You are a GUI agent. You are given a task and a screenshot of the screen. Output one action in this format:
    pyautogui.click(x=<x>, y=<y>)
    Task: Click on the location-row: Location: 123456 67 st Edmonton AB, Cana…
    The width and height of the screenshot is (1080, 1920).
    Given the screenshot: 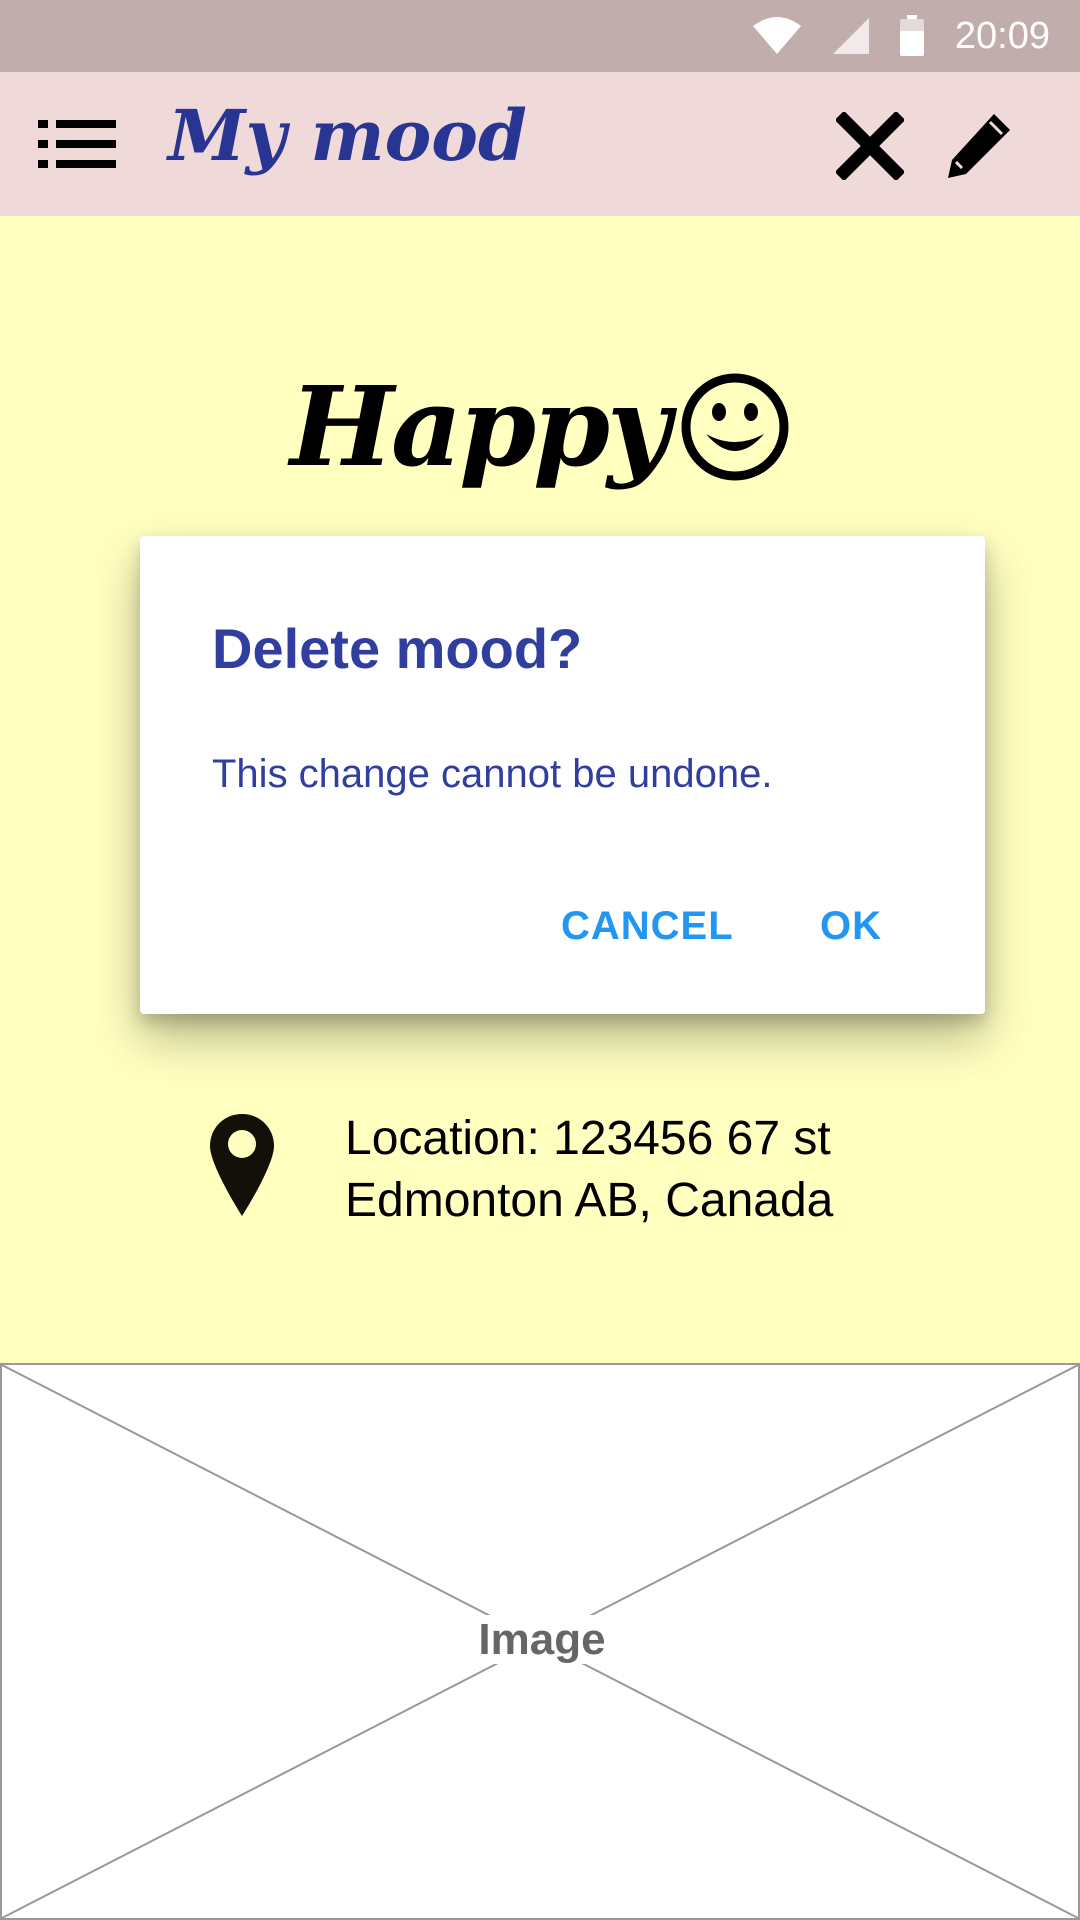 What is the action you would take?
    pyautogui.click(x=610, y=1173)
    